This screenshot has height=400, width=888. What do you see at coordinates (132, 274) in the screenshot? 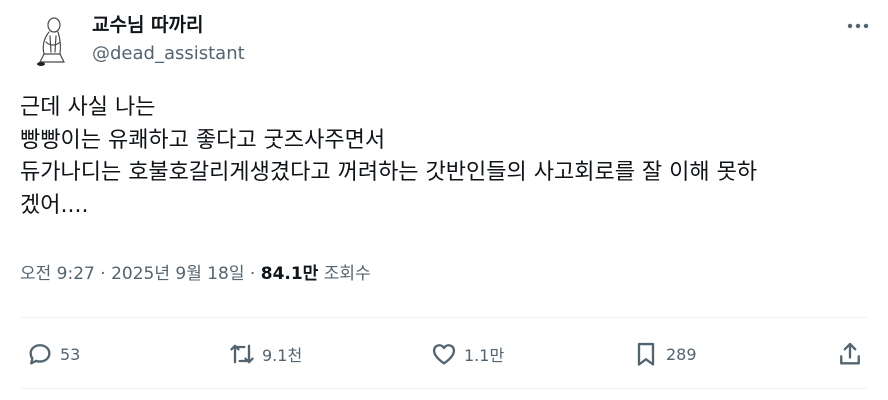
I see `timestamp: 오전 9:27 · 2025년 9월 18일` at bounding box center [132, 274].